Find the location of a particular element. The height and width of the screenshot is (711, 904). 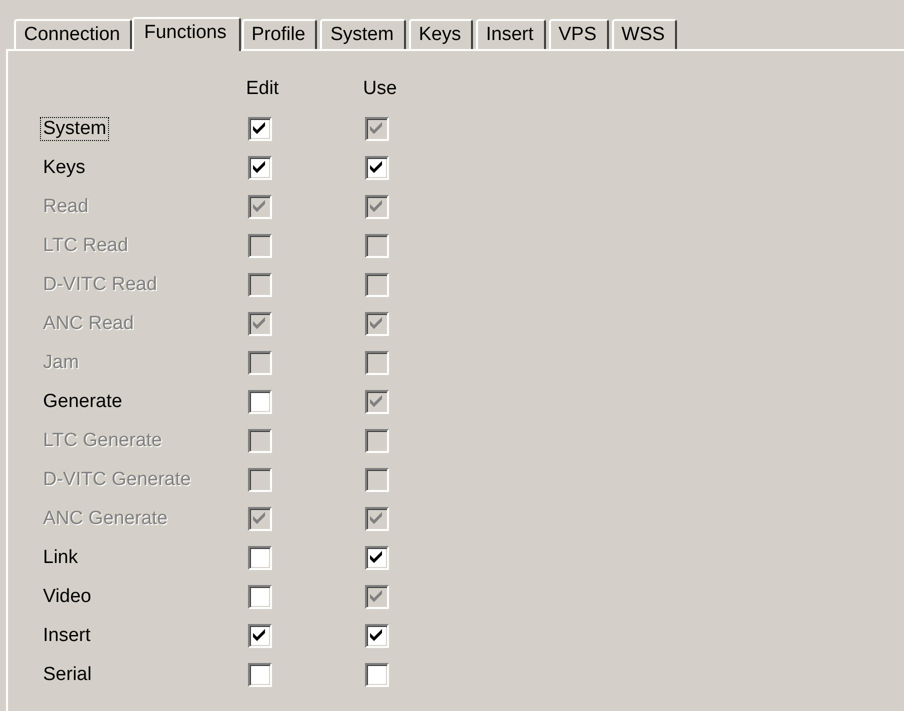

checkbox-label: Read is located at coordinates (66, 206).